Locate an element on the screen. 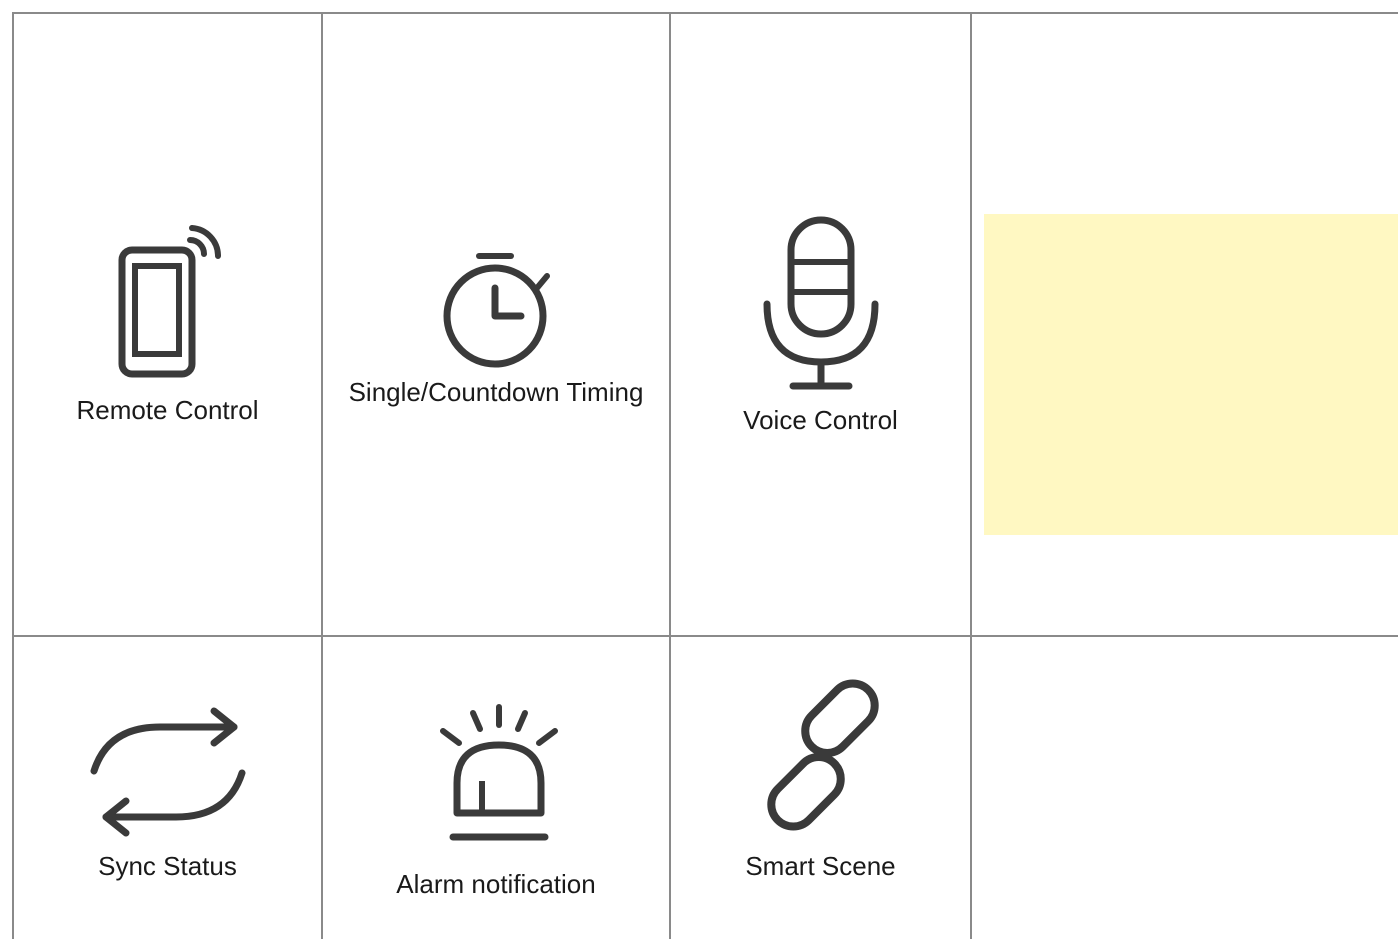 The width and height of the screenshot is (1398, 939). feature-label: Voice Control is located at coordinates (820, 420).